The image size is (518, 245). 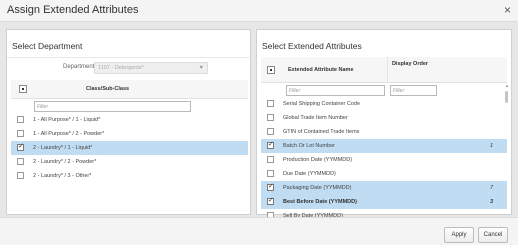 I want to click on scroll-thumb, so click(x=506, y=97).